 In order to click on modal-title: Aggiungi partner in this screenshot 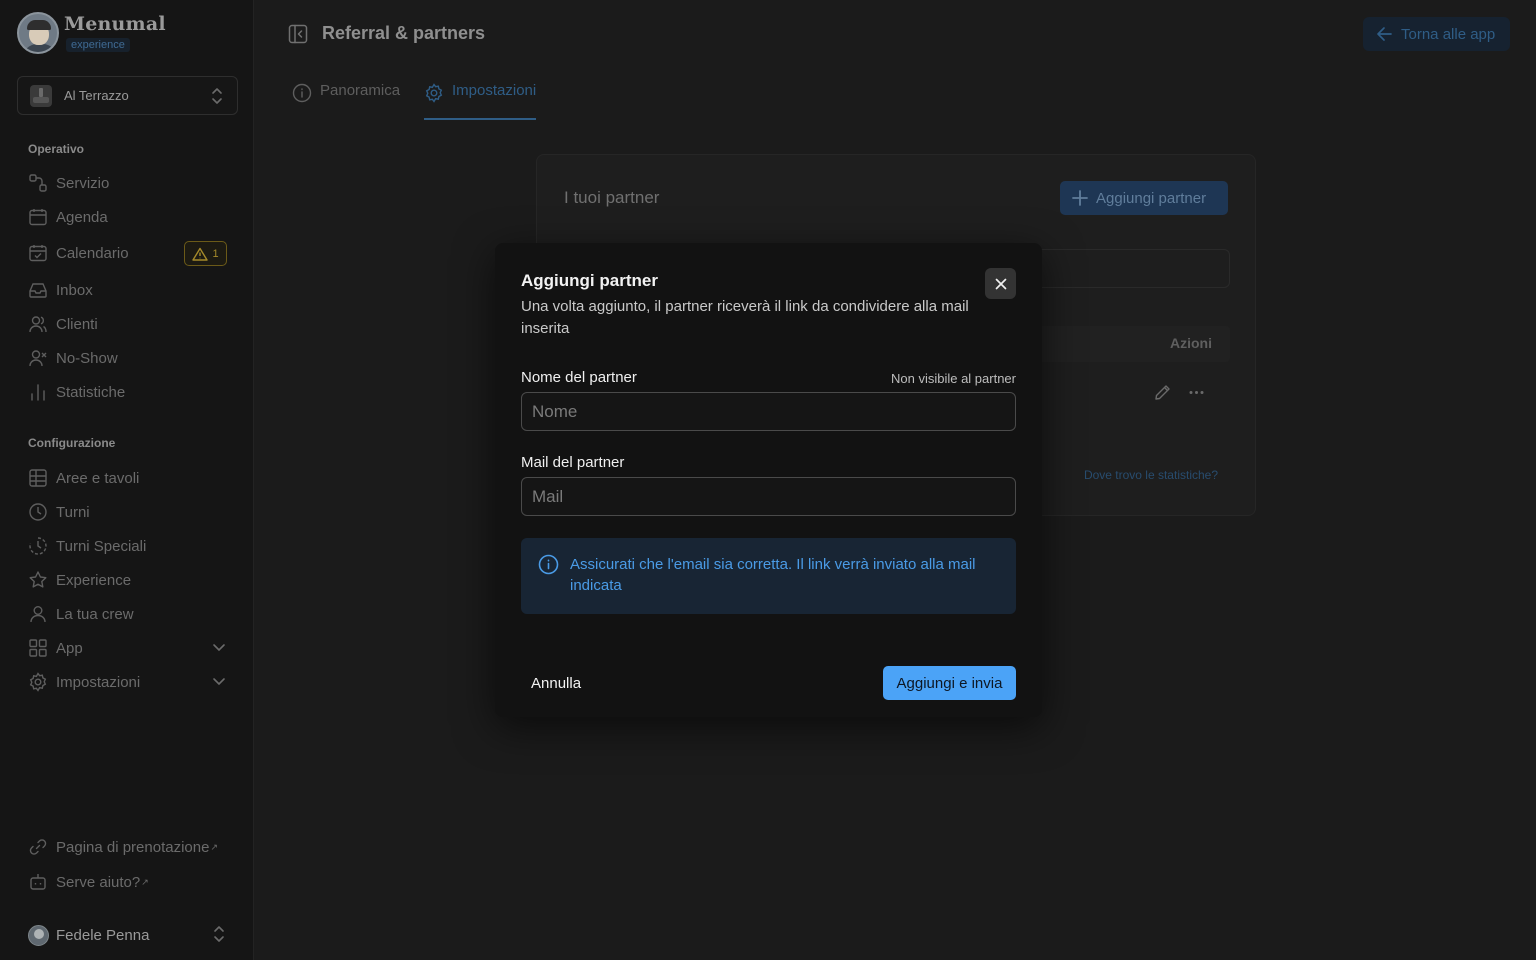, I will do `click(589, 280)`.